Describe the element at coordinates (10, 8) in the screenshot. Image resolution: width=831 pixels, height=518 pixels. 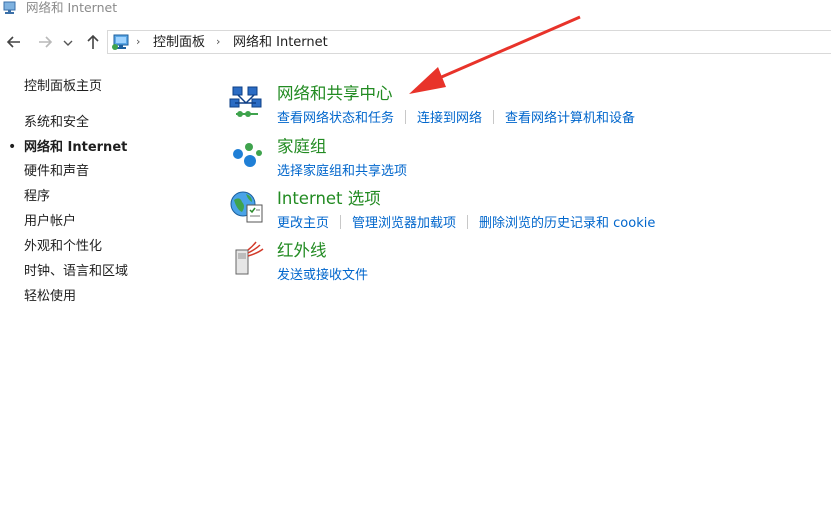
I see `network-window-icon` at that location.